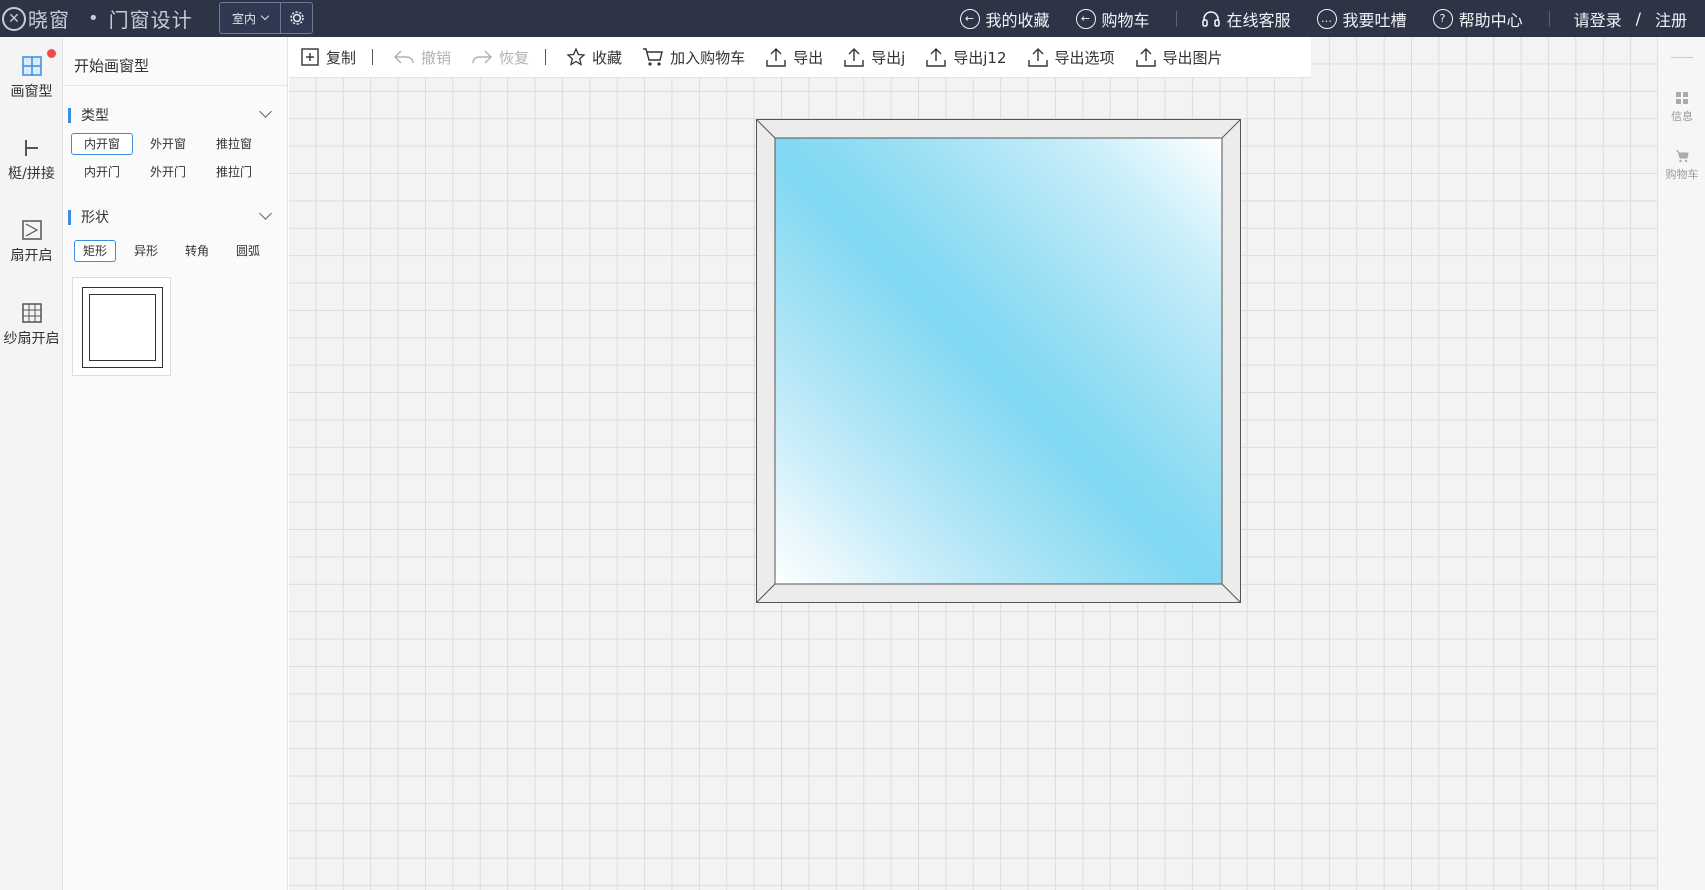 The height and width of the screenshot is (890, 1705). What do you see at coordinates (1681, 107) in the screenshot?
I see `right-rail-info: 信息` at bounding box center [1681, 107].